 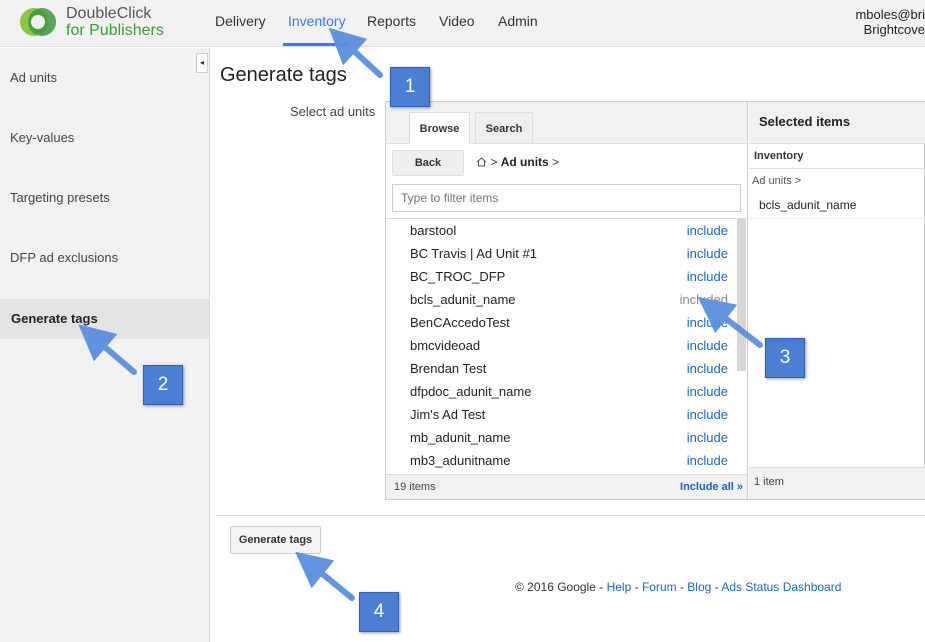 I want to click on callout-2: 2, so click(x=163, y=385).